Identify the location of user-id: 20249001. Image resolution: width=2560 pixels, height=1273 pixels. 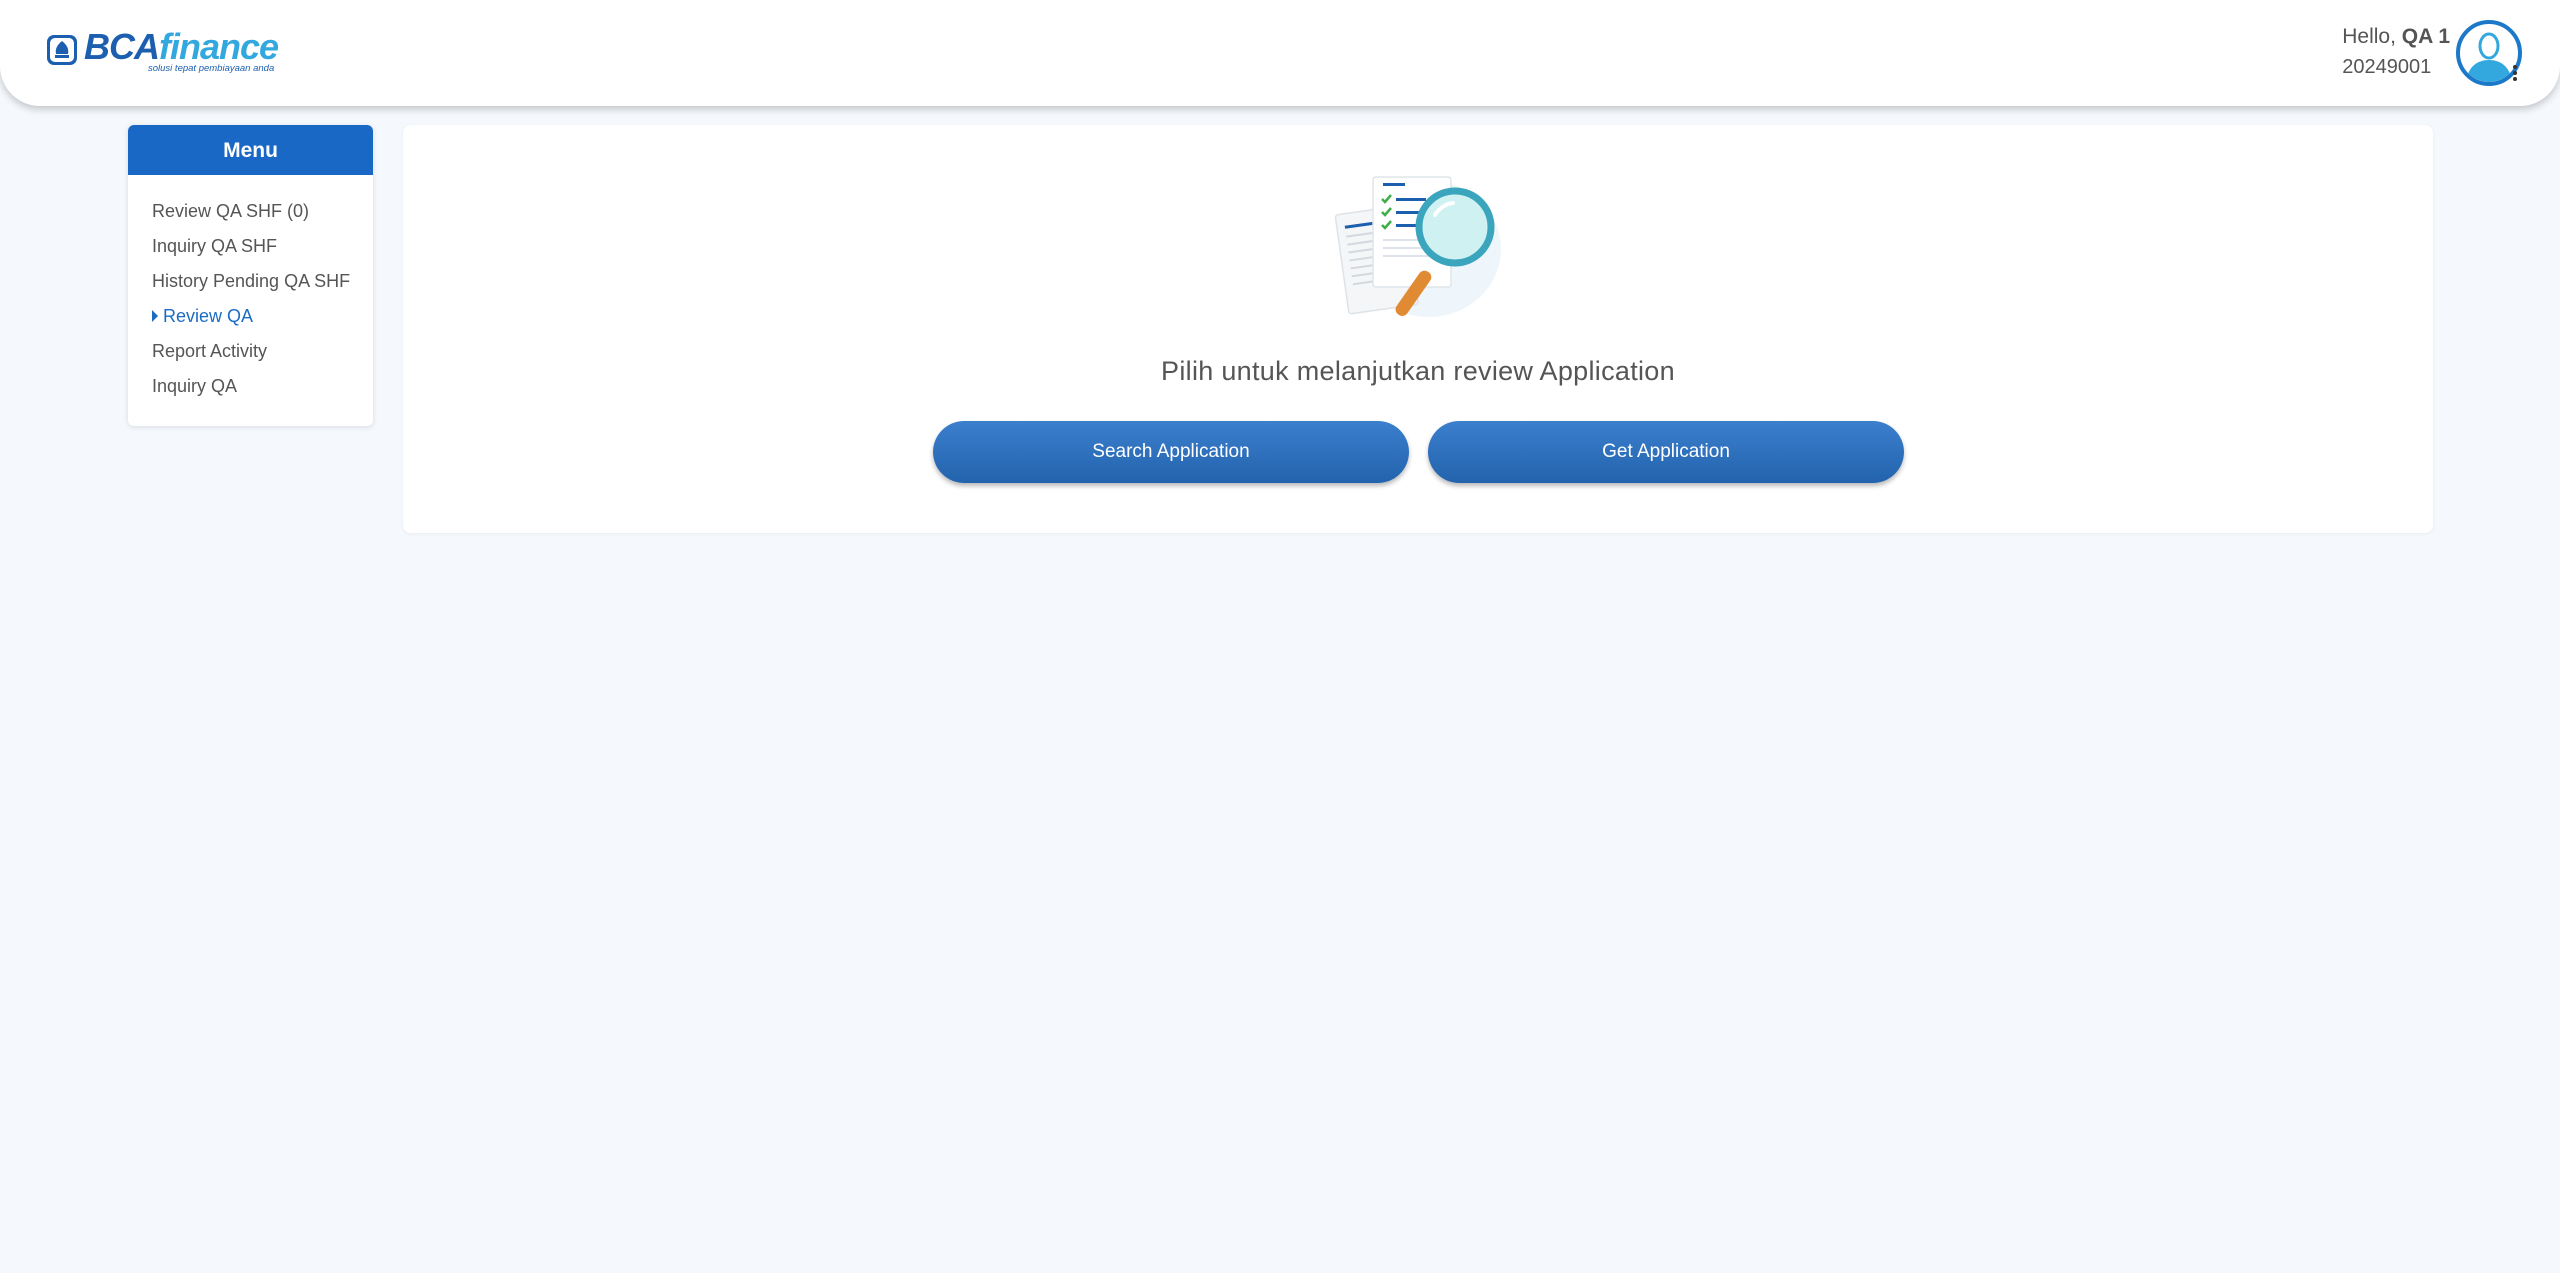
(2387, 67).